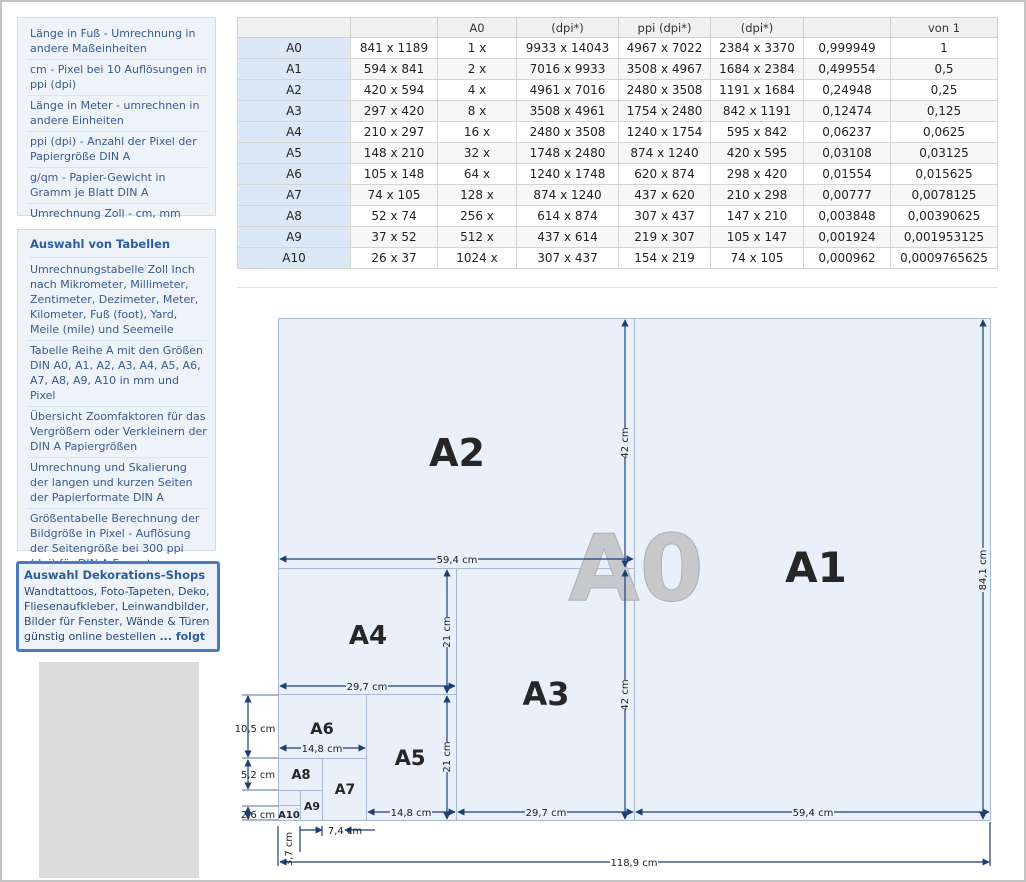 This screenshot has width=1026, height=882. What do you see at coordinates (633, 863) in the screenshot?
I see `dim-a0-width: 118,9 cm` at bounding box center [633, 863].